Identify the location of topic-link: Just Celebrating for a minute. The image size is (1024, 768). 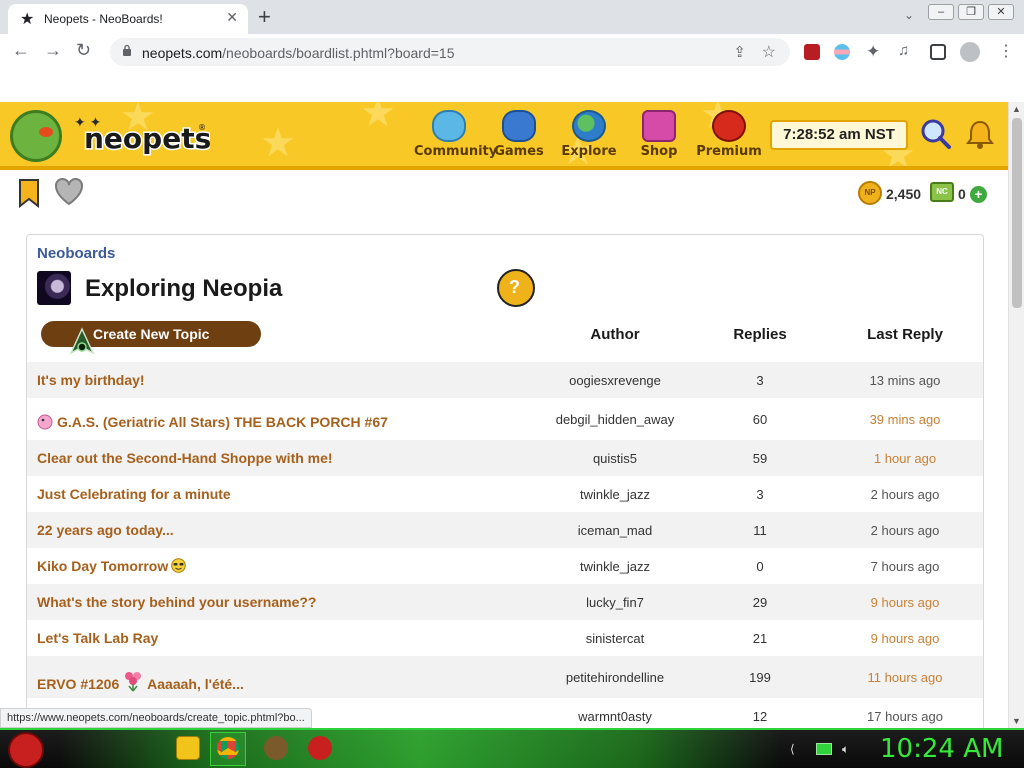
(134, 494).